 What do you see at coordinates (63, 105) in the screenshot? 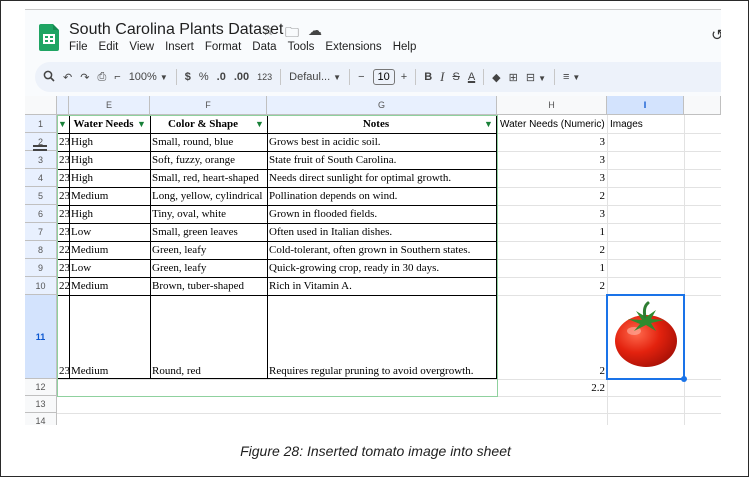
I see `column-header-d` at bounding box center [63, 105].